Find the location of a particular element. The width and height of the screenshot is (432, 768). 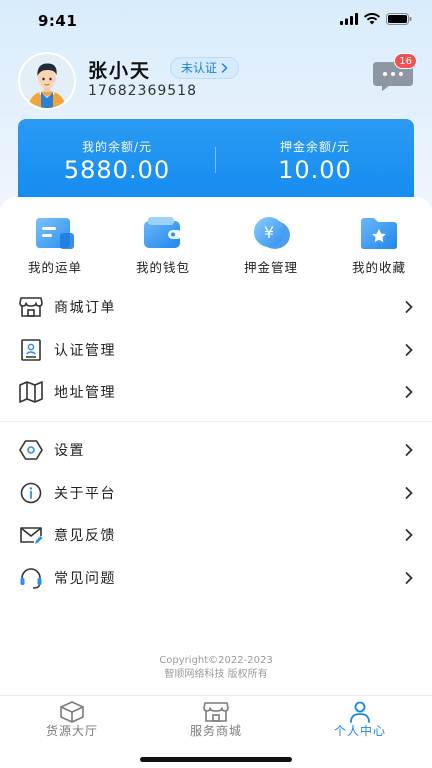

menu-item-address: 地址管理 is located at coordinates (216, 392).